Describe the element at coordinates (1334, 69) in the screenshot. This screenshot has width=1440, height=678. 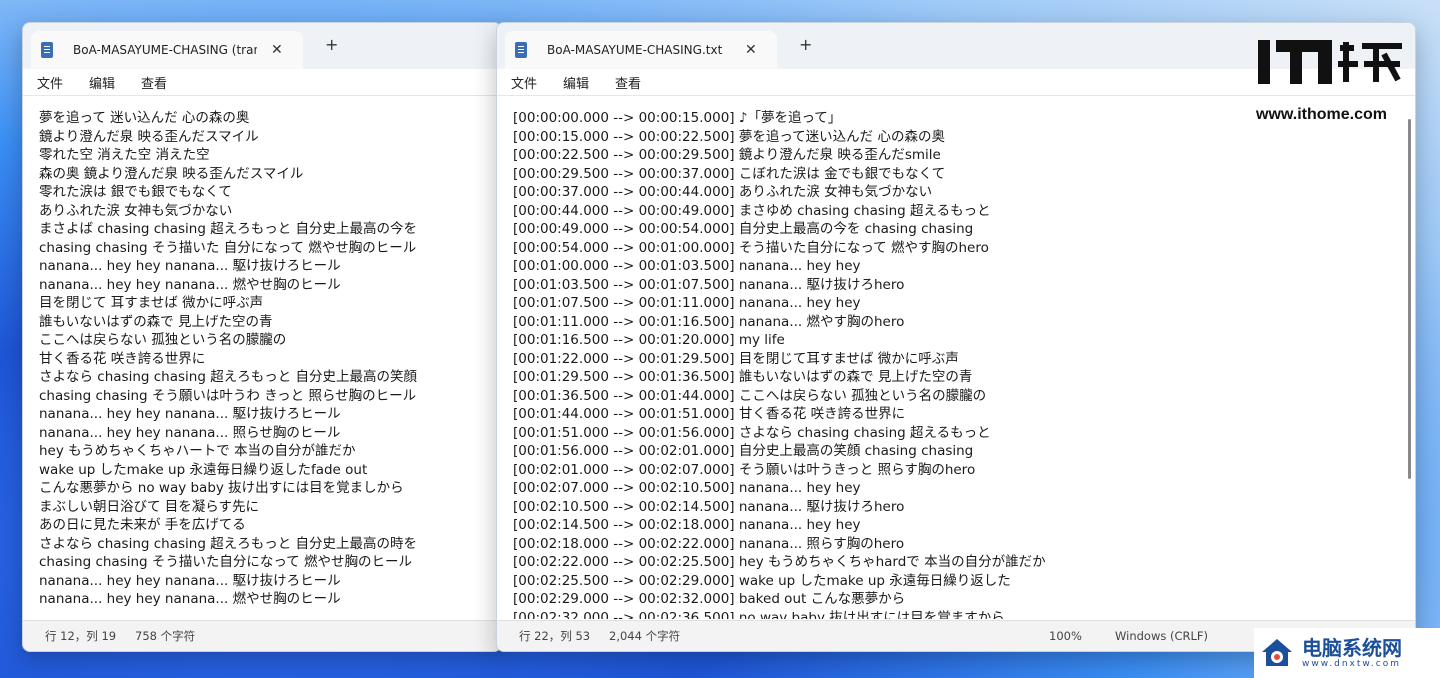
I see `ithome-logo` at that location.